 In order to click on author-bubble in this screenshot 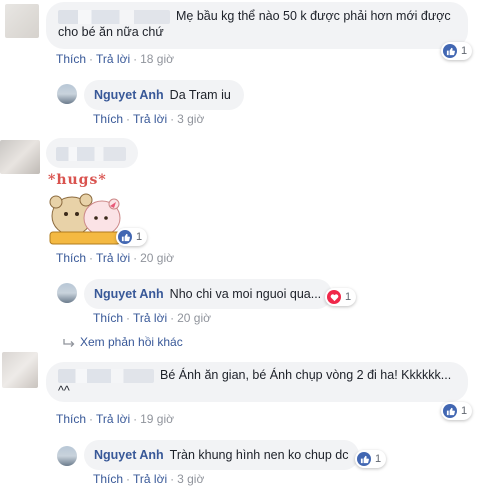, I will do `click(92, 153)`.